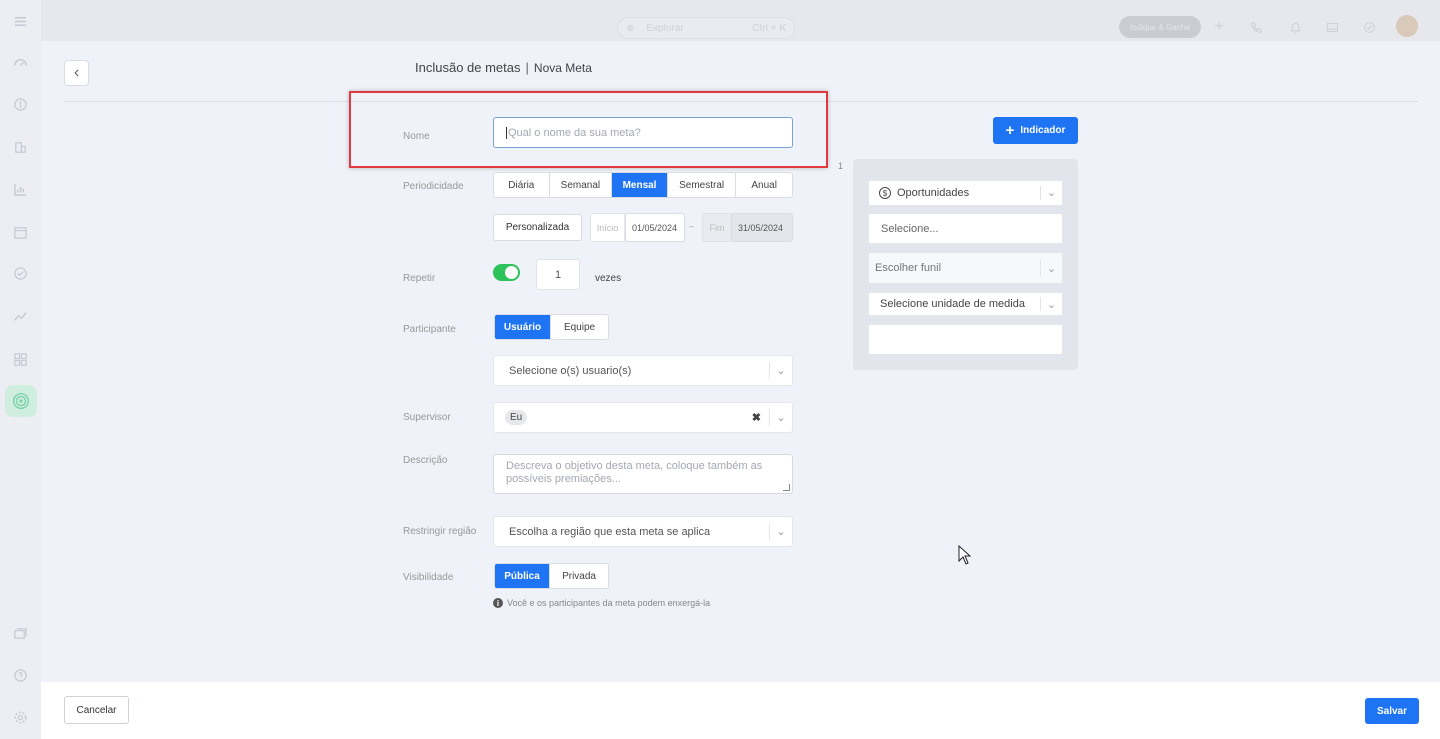 The image size is (1440, 739). What do you see at coordinates (20, 62) in the screenshot?
I see `dashboard-icon` at bounding box center [20, 62].